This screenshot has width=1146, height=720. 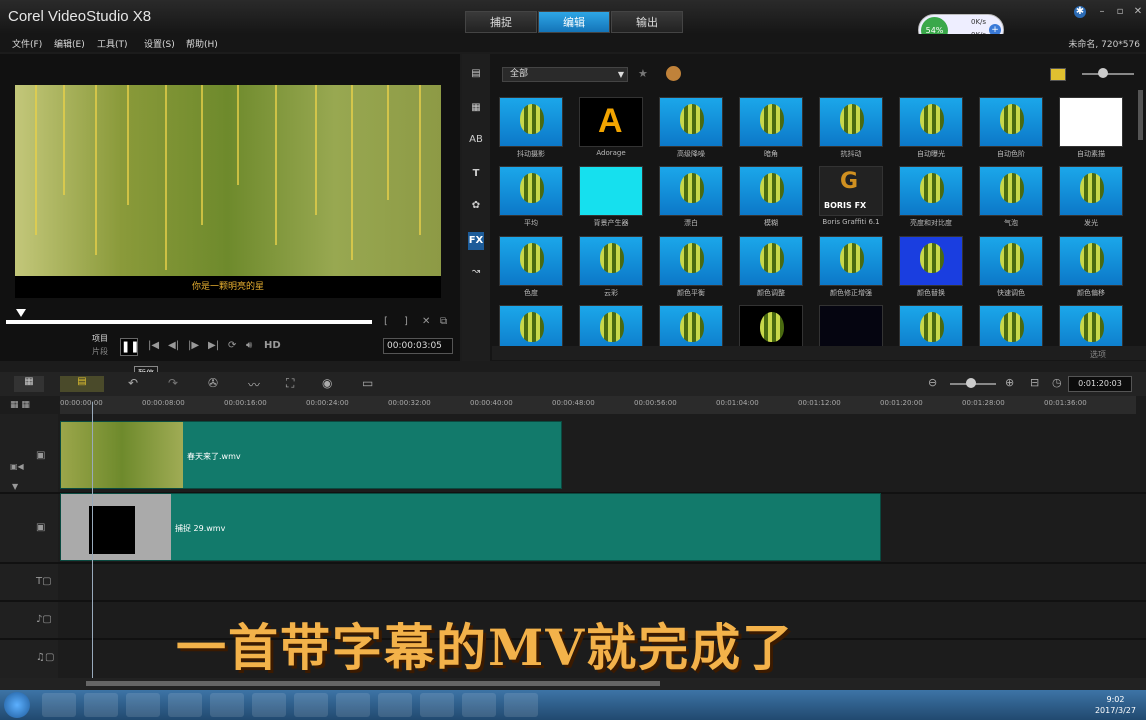 I want to click on fx-filter-icon: FX, so click(x=476, y=241).